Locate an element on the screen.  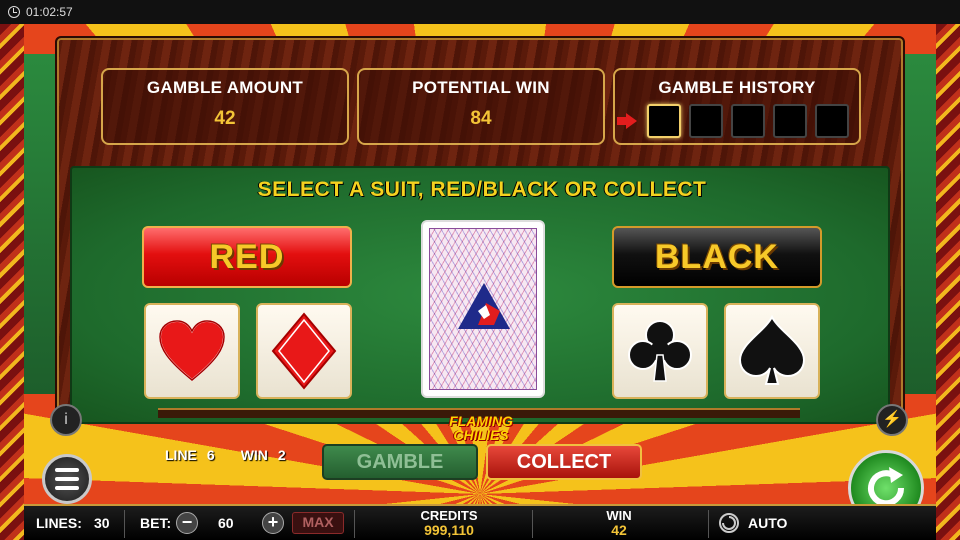
bet-increase-button: + is located at coordinates (273, 523).